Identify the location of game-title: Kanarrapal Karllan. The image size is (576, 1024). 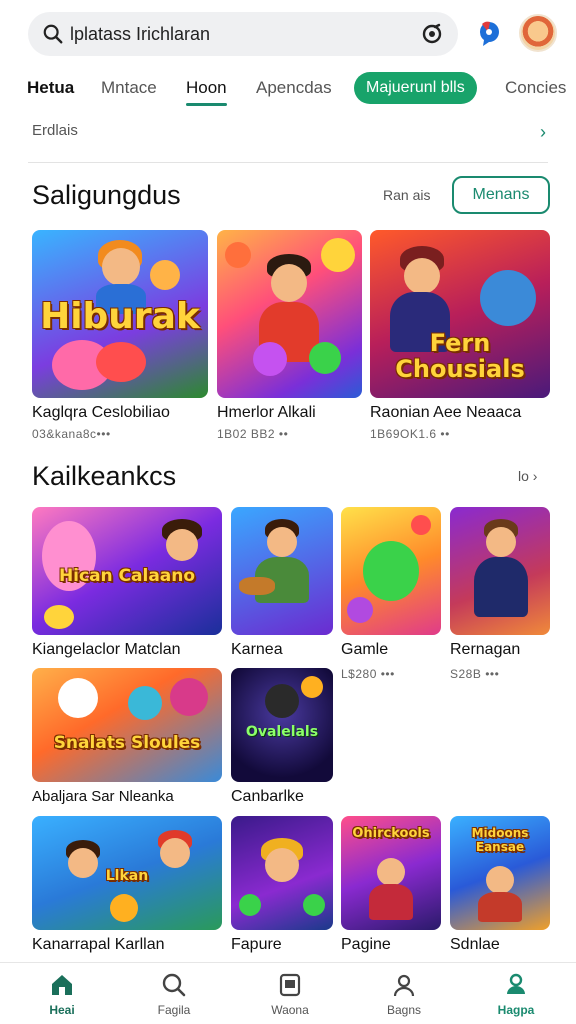
(98, 944).